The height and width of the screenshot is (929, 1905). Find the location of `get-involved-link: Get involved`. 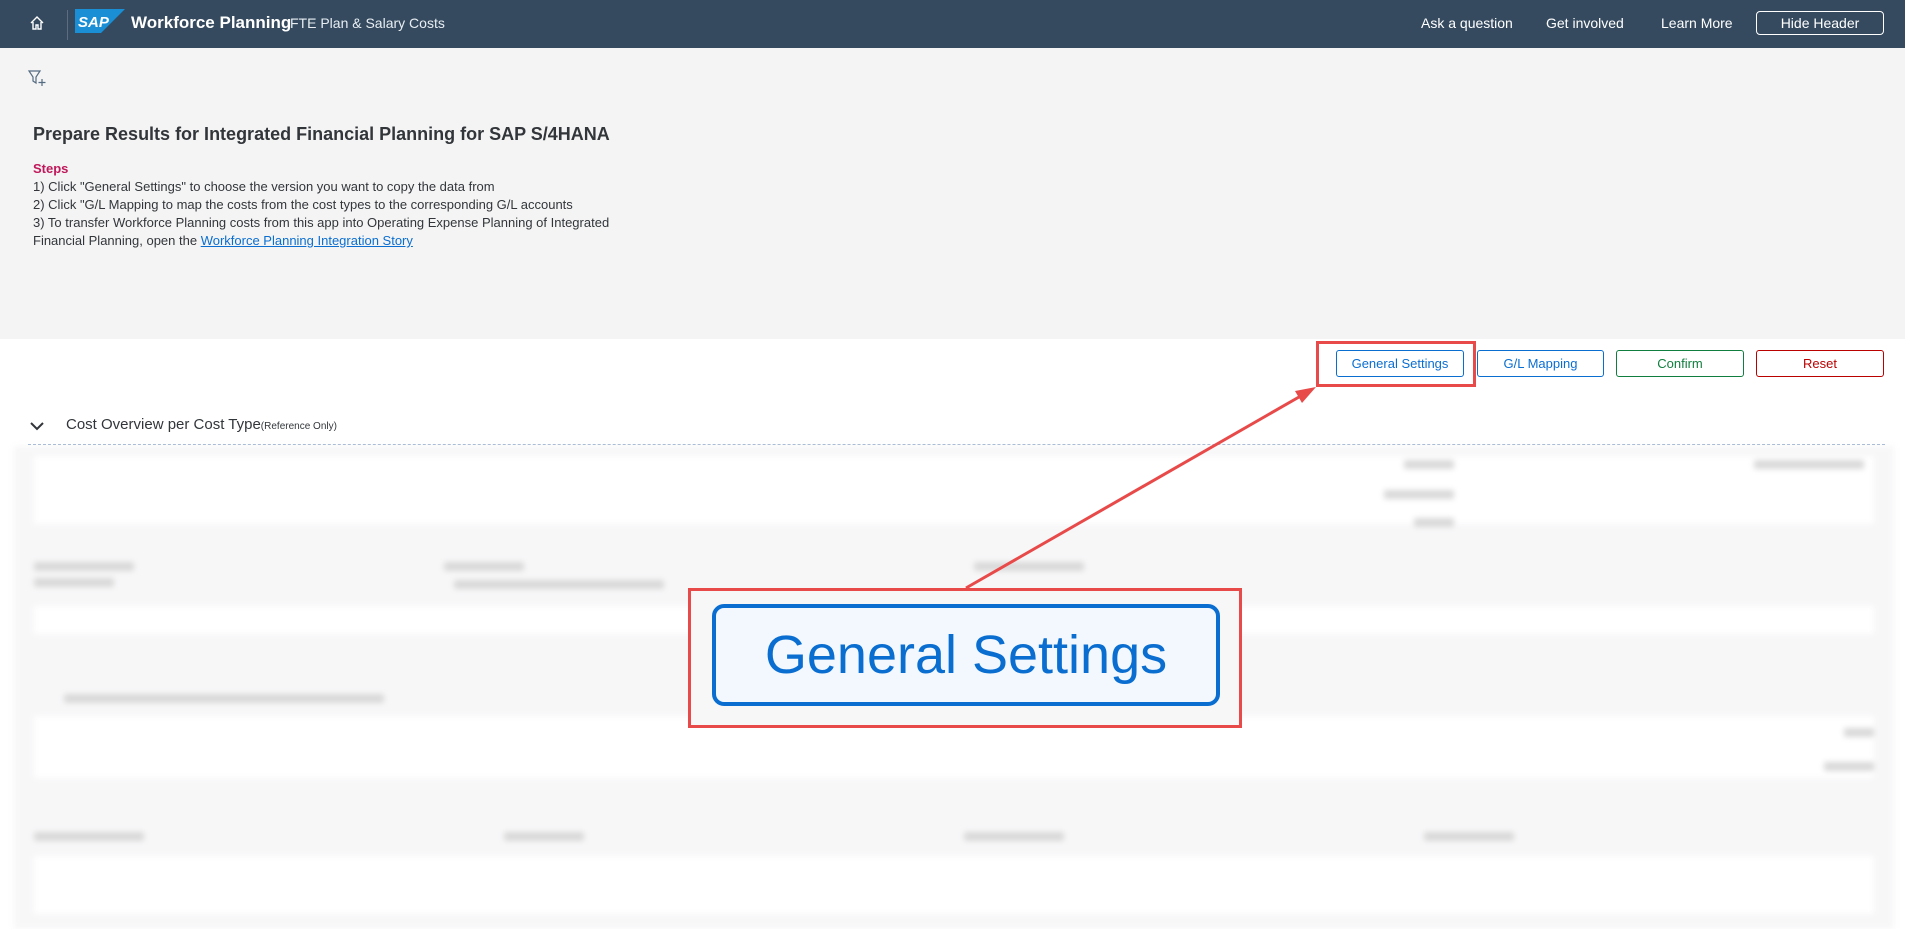

get-involved-link: Get involved is located at coordinates (1585, 23).